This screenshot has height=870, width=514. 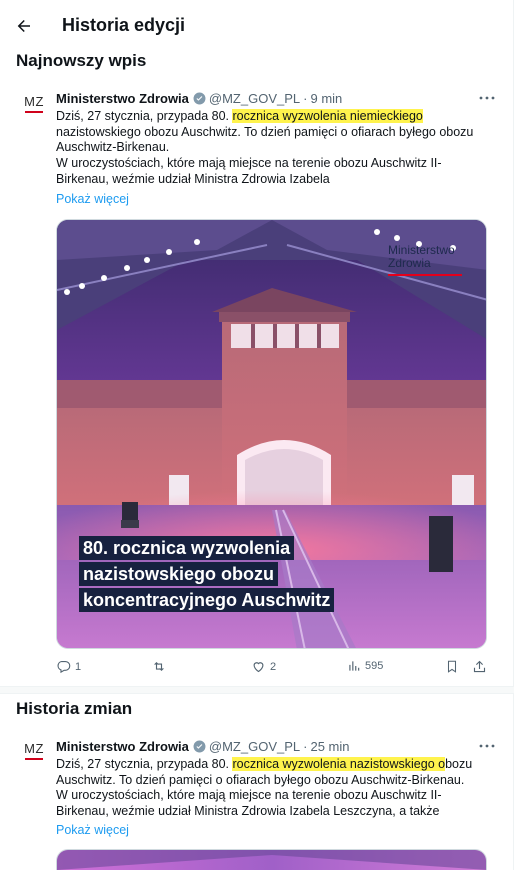 I want to click on tweet-header: Ministerstwo Zdrowia @MZ_GOV_PL · 25 min, so click(x=203, y=746).